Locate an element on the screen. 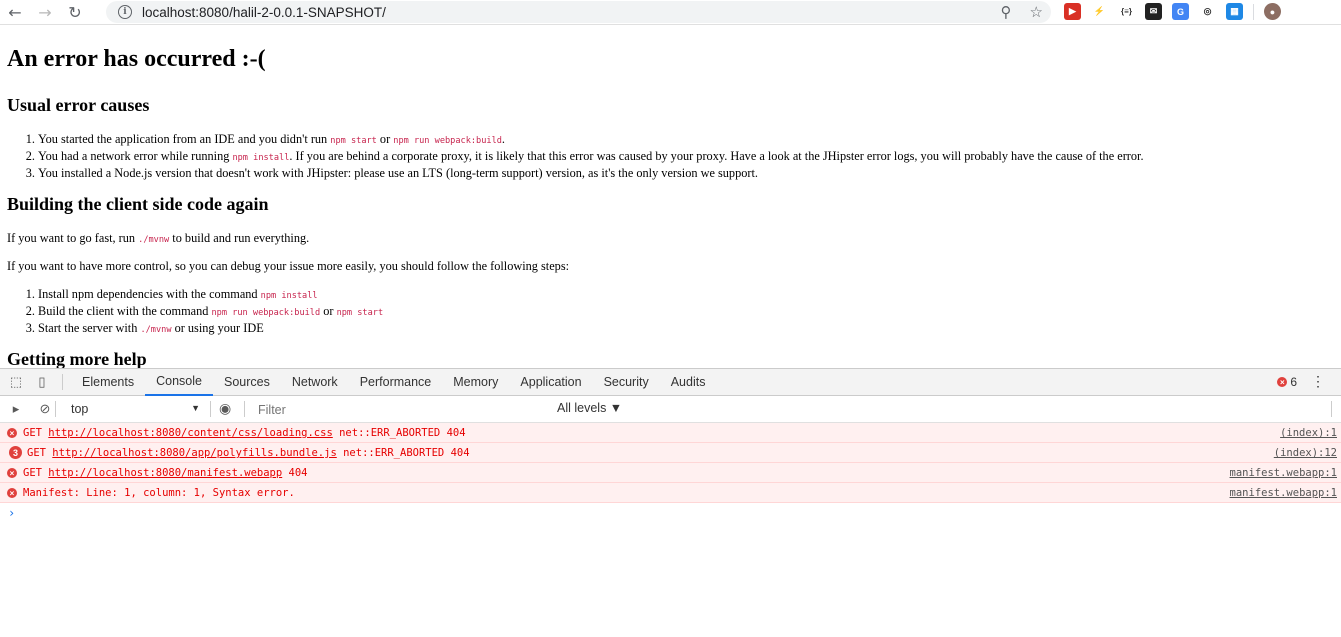  extension-icon: {≡} is located at coordinates (1126, 11).